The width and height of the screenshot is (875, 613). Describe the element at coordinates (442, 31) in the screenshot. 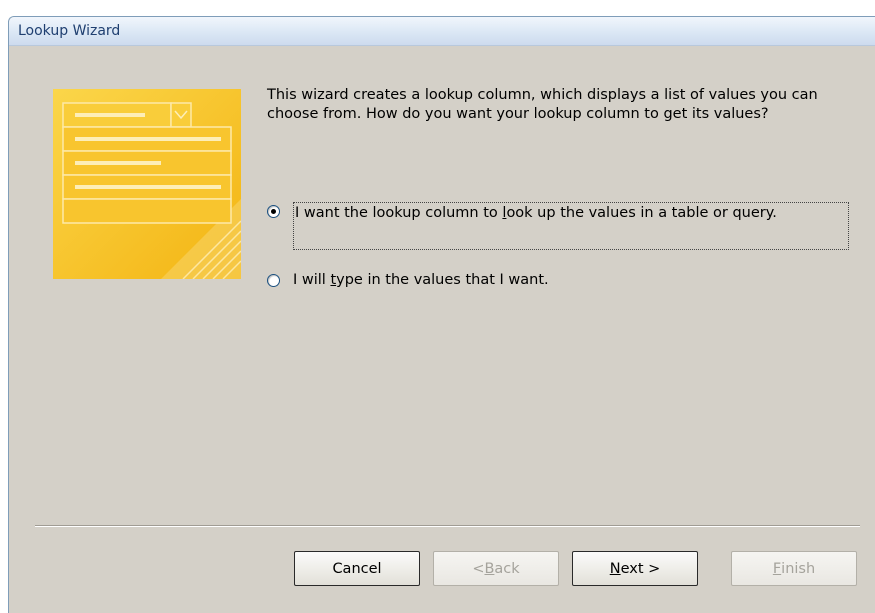

I see `title-bar: Lookup Wizard` at that location.